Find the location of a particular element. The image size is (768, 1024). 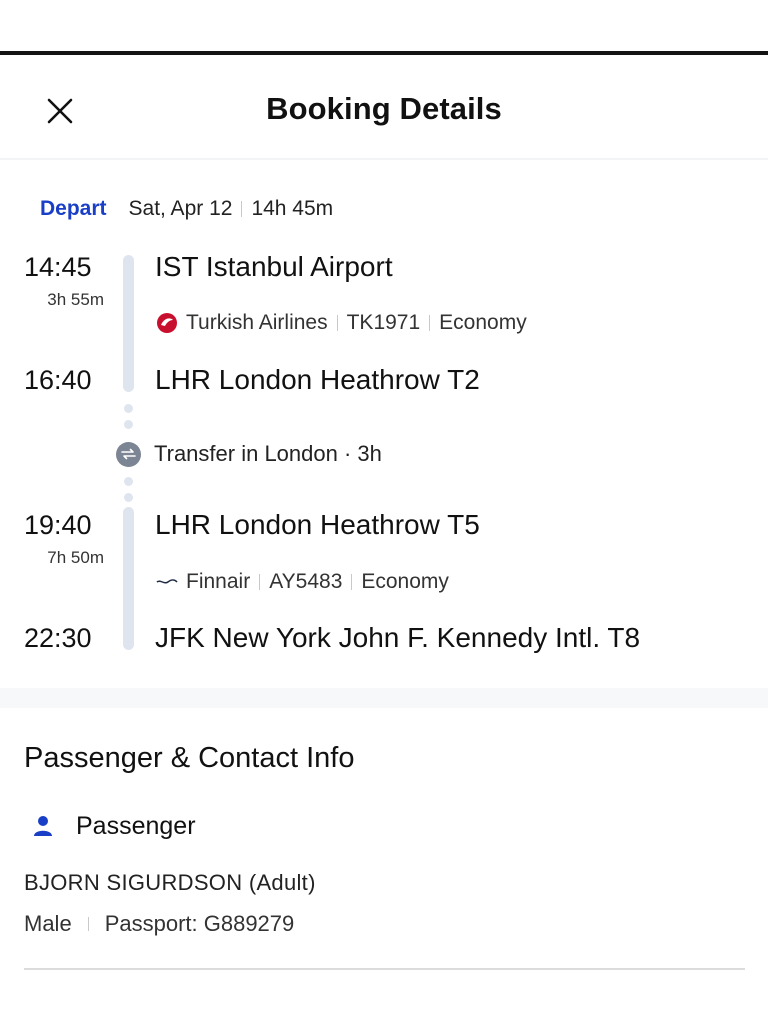

segment-2-arrival-time: 22:30 is located at coordinates (58, 638).